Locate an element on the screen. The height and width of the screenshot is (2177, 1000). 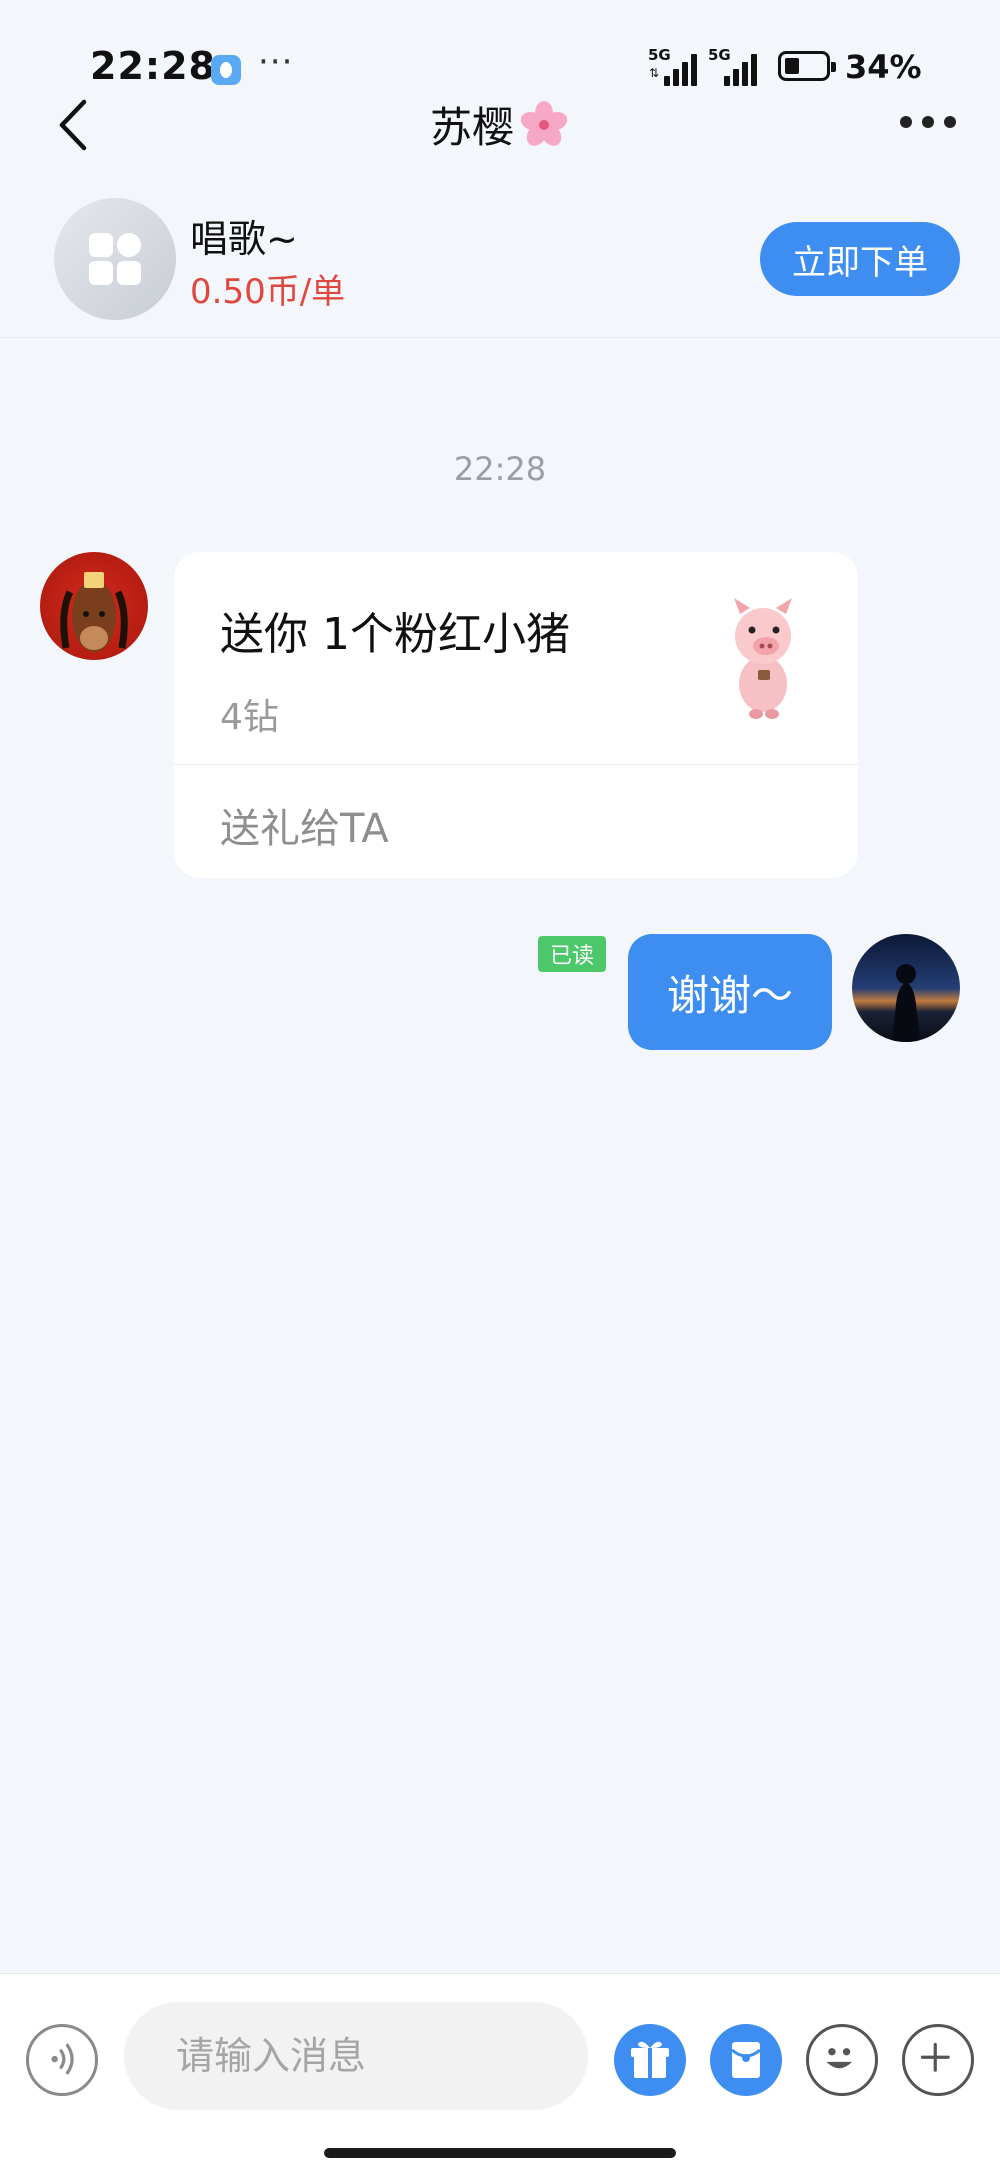
emoji-icon is located at coordinates (839, 2058).